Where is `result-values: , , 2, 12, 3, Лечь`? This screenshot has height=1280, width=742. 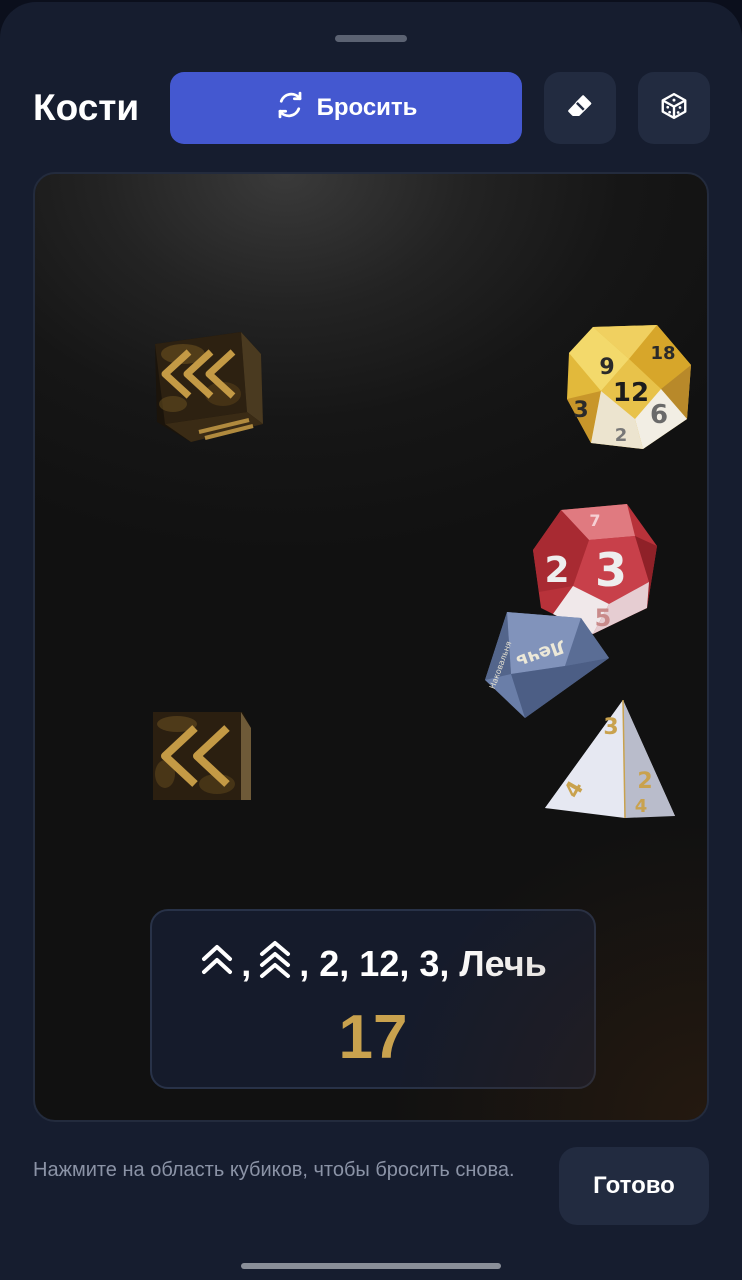 result-values: , , 2, 12, 3, Лечь is located at coordinates (373, 963).